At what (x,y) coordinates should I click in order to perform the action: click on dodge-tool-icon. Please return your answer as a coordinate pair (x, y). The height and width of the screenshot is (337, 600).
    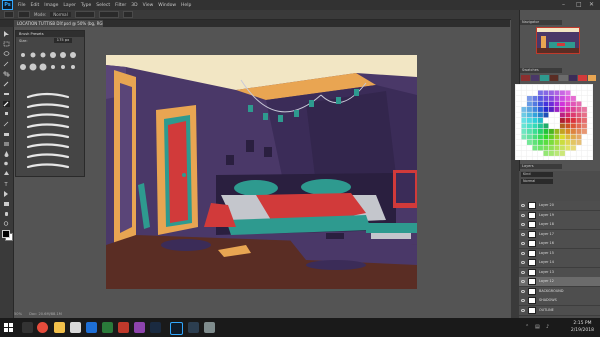
    Looking at the image, I should click on (6, 164).